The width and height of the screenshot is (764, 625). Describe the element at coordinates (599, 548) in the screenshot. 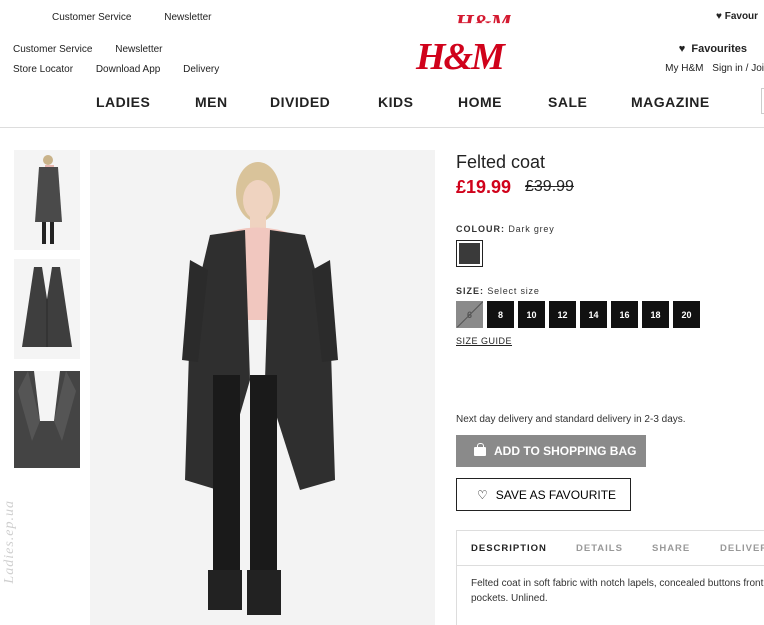

I see `tab-details: DETAILS` at that location.